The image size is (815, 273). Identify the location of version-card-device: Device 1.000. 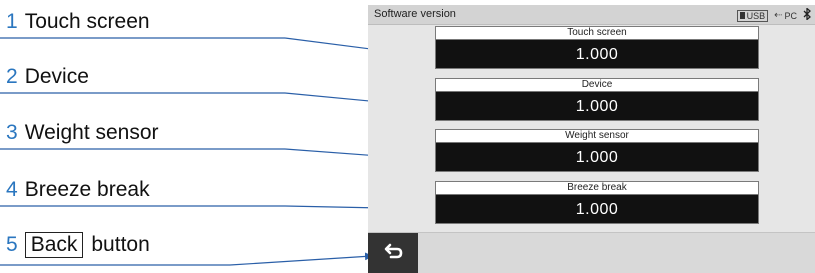
(597, 99).